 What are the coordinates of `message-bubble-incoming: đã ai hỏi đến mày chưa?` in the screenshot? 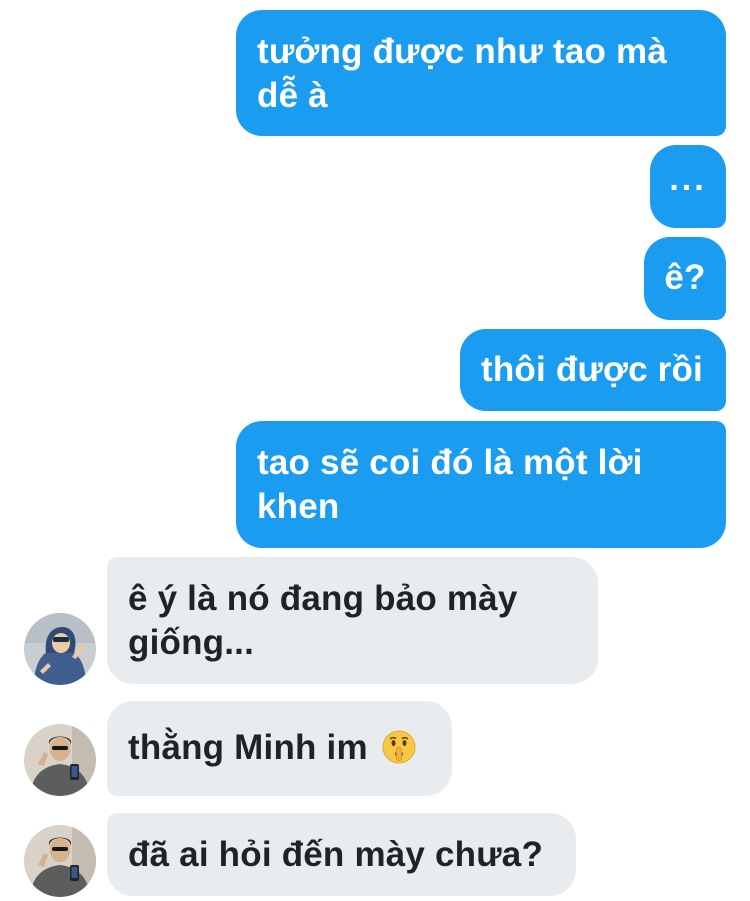 It's located at (341, 854).